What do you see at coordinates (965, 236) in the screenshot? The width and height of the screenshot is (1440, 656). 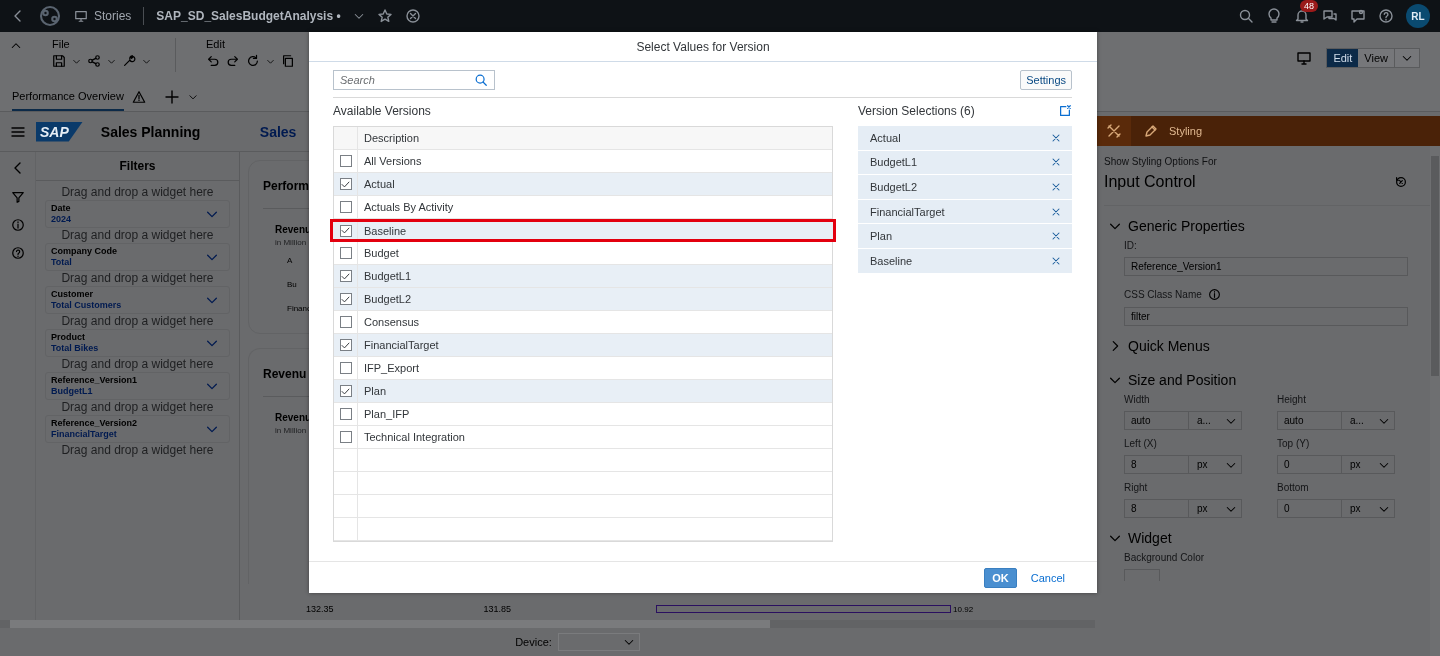 I see `selection-item: Plan` at bounding box center [965, 236].